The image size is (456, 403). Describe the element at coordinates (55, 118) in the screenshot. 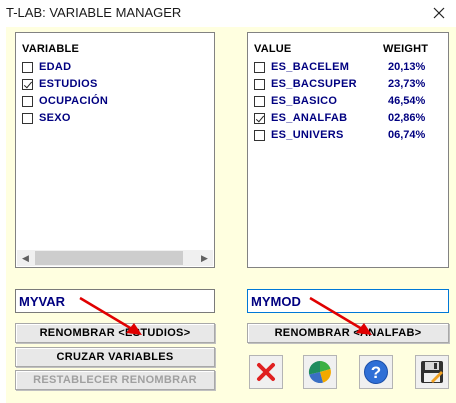

I see `variable-label: SEXO` at that location.